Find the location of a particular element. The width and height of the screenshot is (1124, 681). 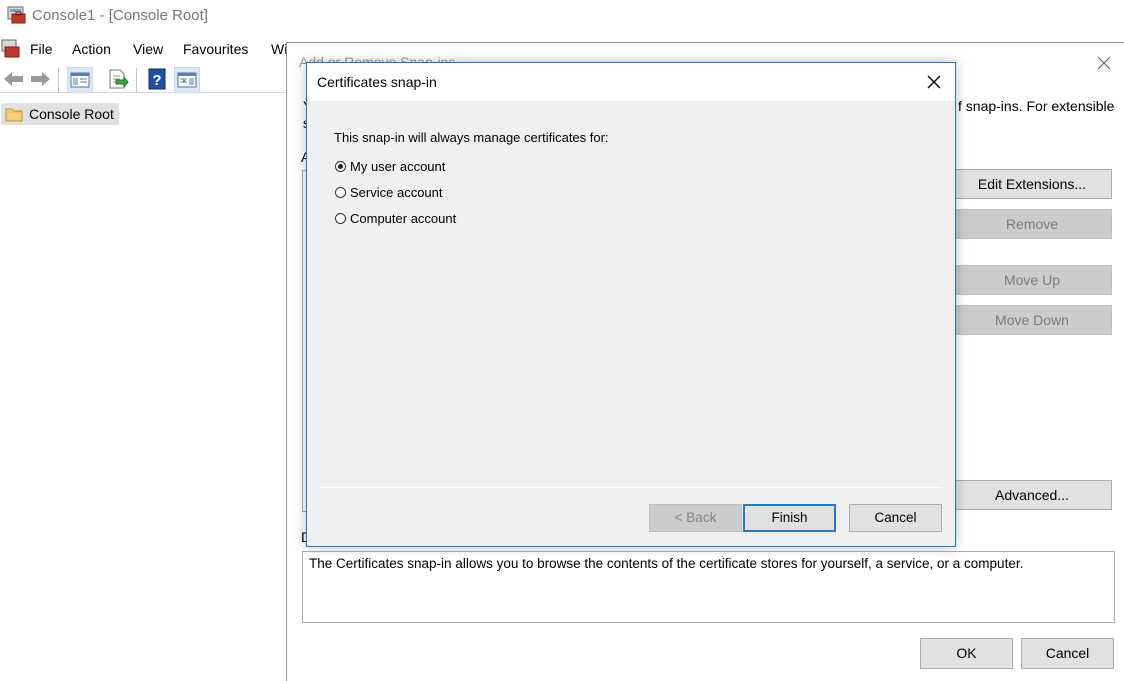

forward-arrow-icon is located at coordinates (41, 80).